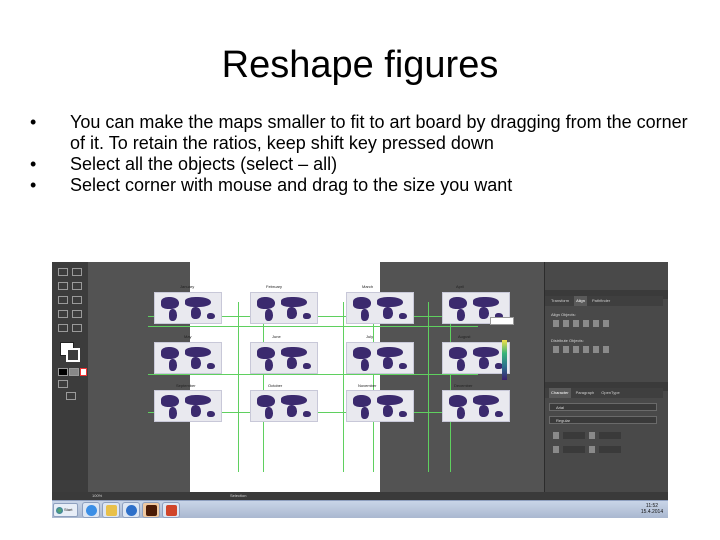 The width and height of the screenshot is (720, 540). What do you see at coordinates (368, 286) in the screenshot?
I see `map-title: March` at bounding box center [368, 286].